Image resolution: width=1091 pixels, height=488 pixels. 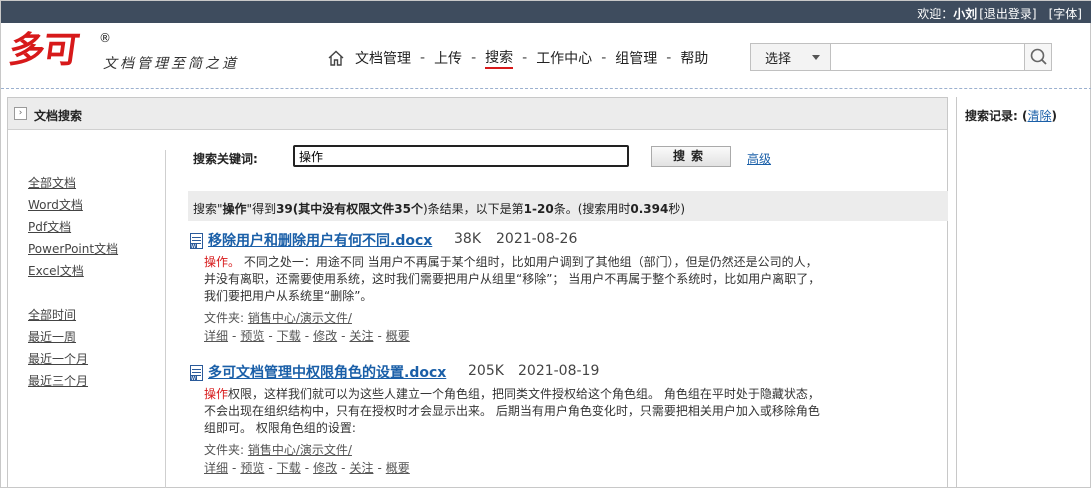 What do you see at coordinates (208, 209) in the screenshot?
I see `summary-text: 搜索"` at bounding box center [208, 209].